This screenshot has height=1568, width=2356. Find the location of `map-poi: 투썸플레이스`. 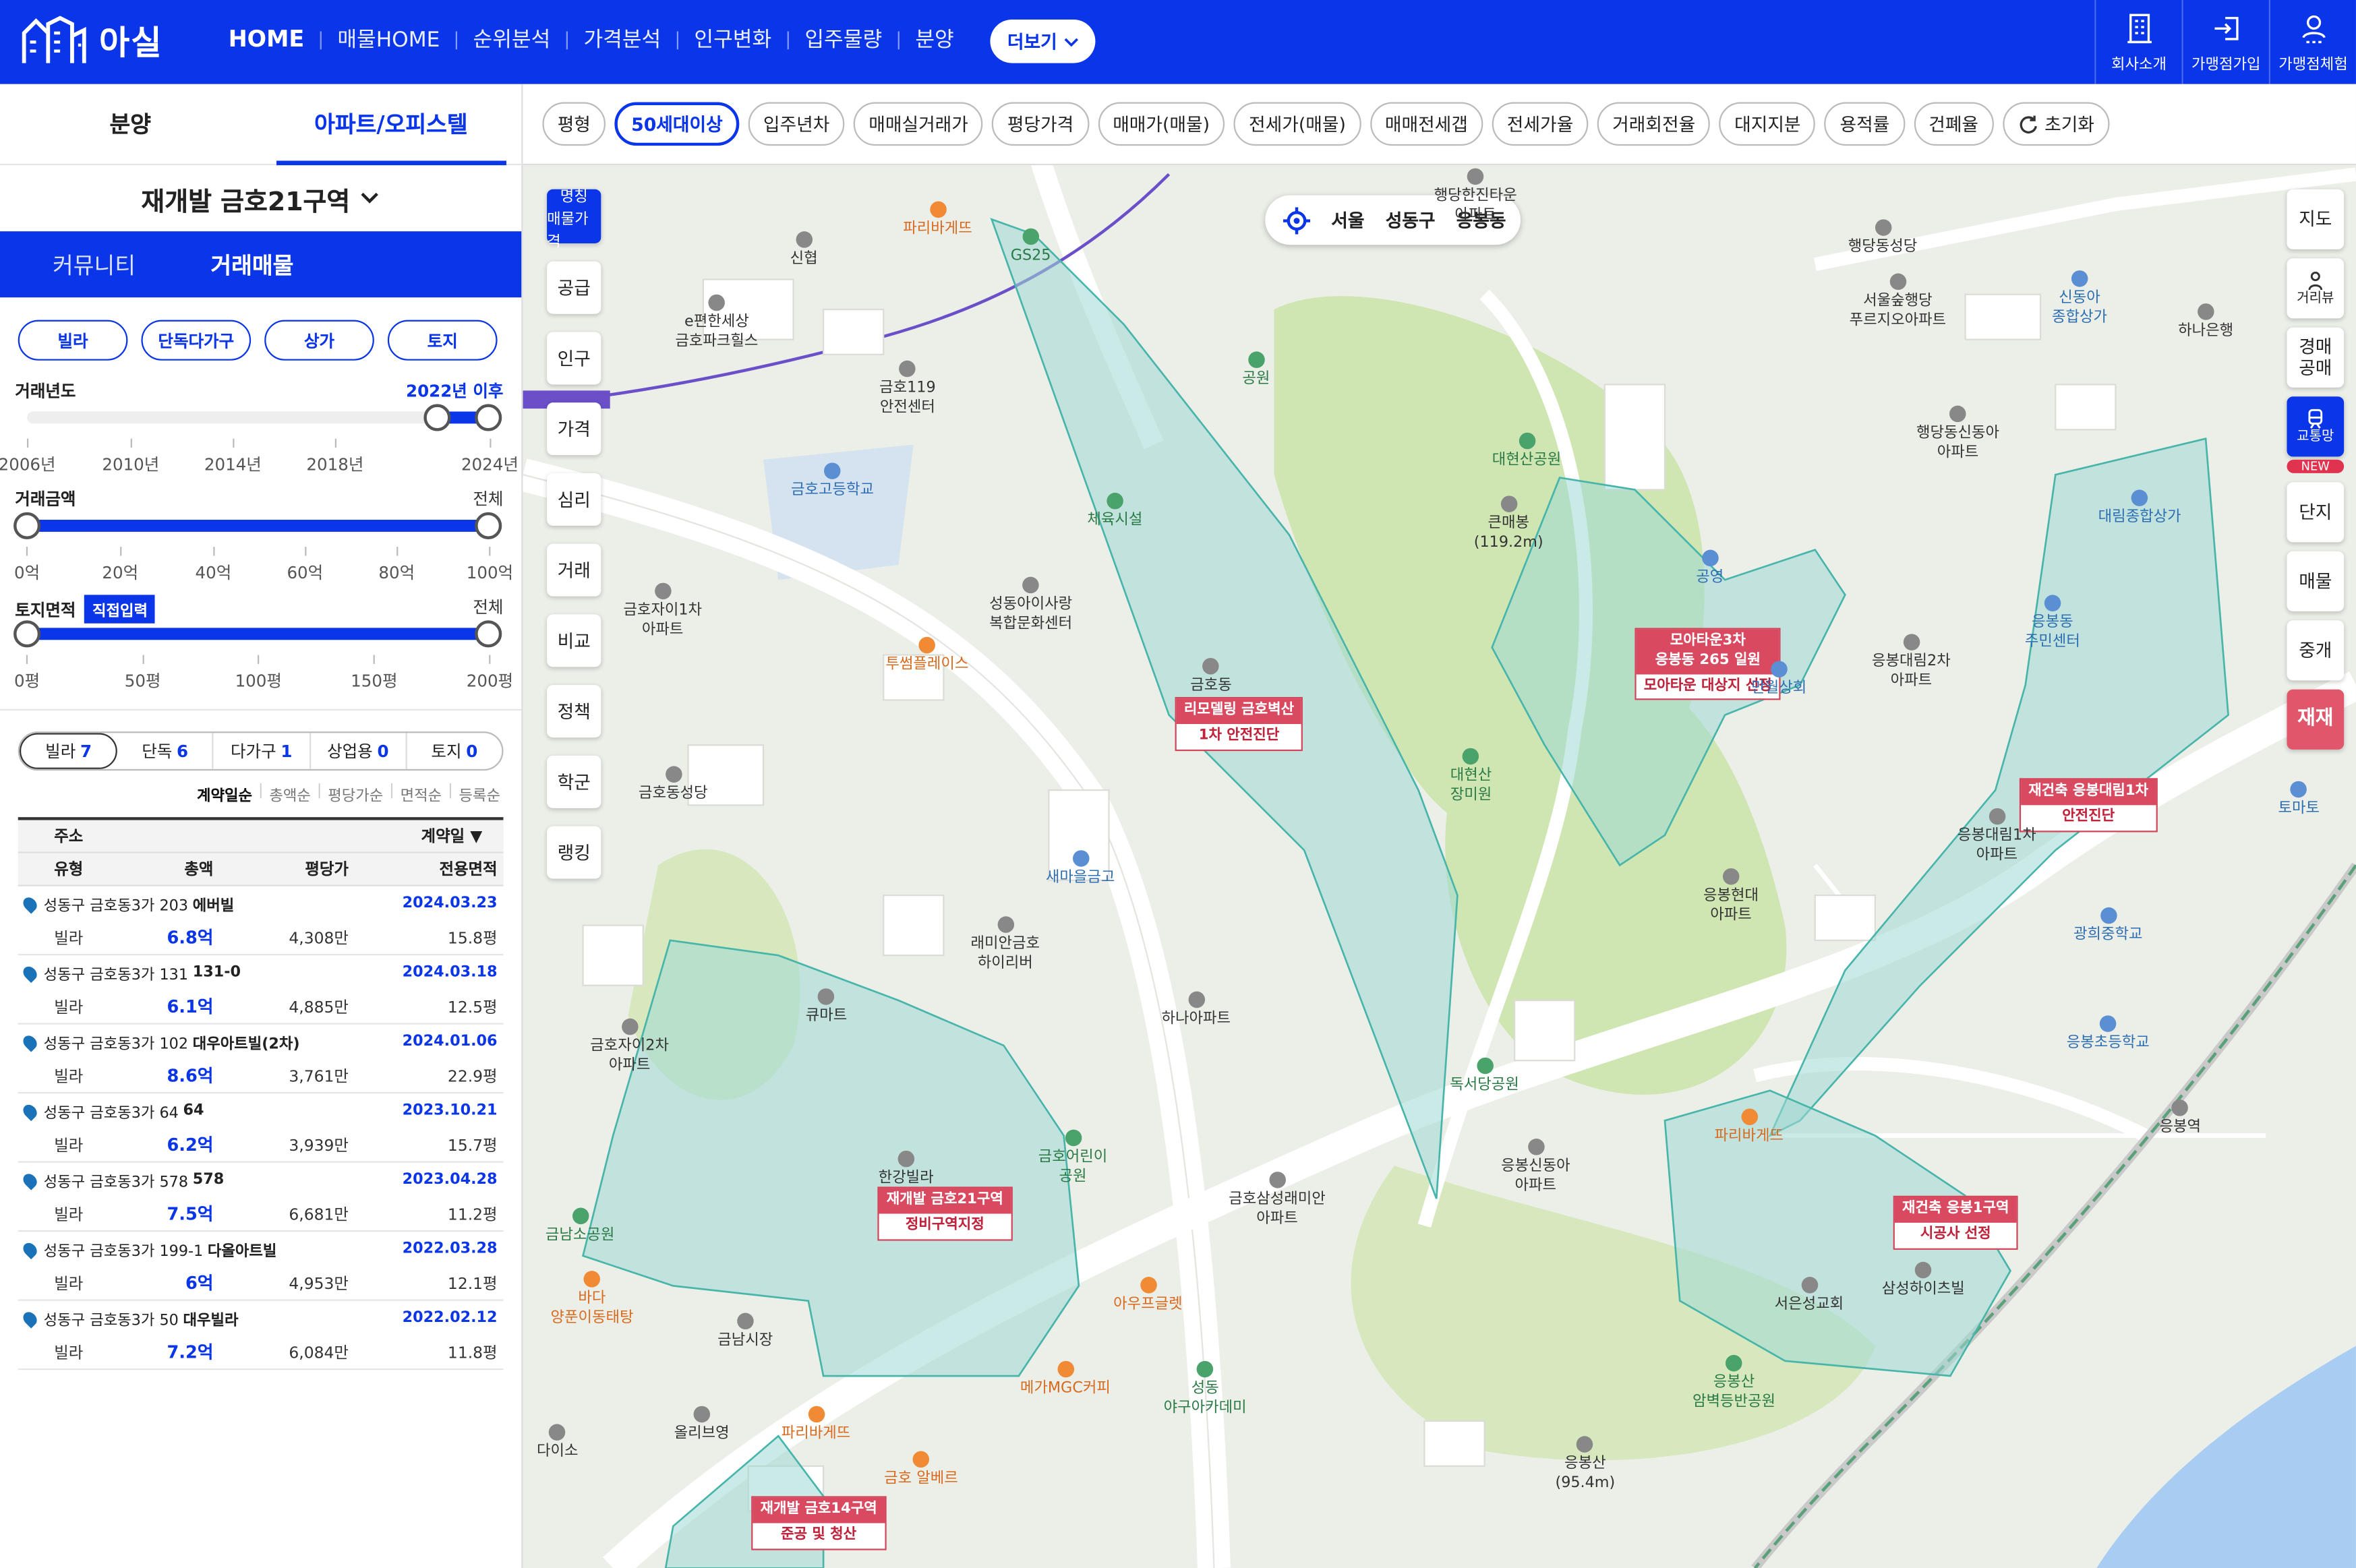

map-poi: 투썸플레이스 is located at coordinates (926, 655).